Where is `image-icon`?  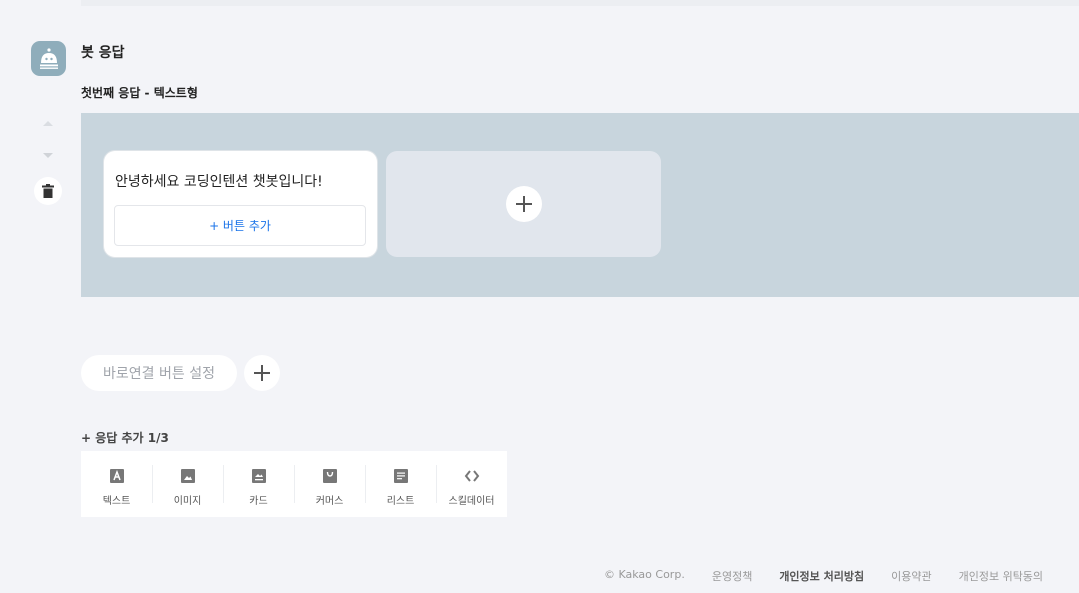 image-icon is located at coordinates (188, 476).